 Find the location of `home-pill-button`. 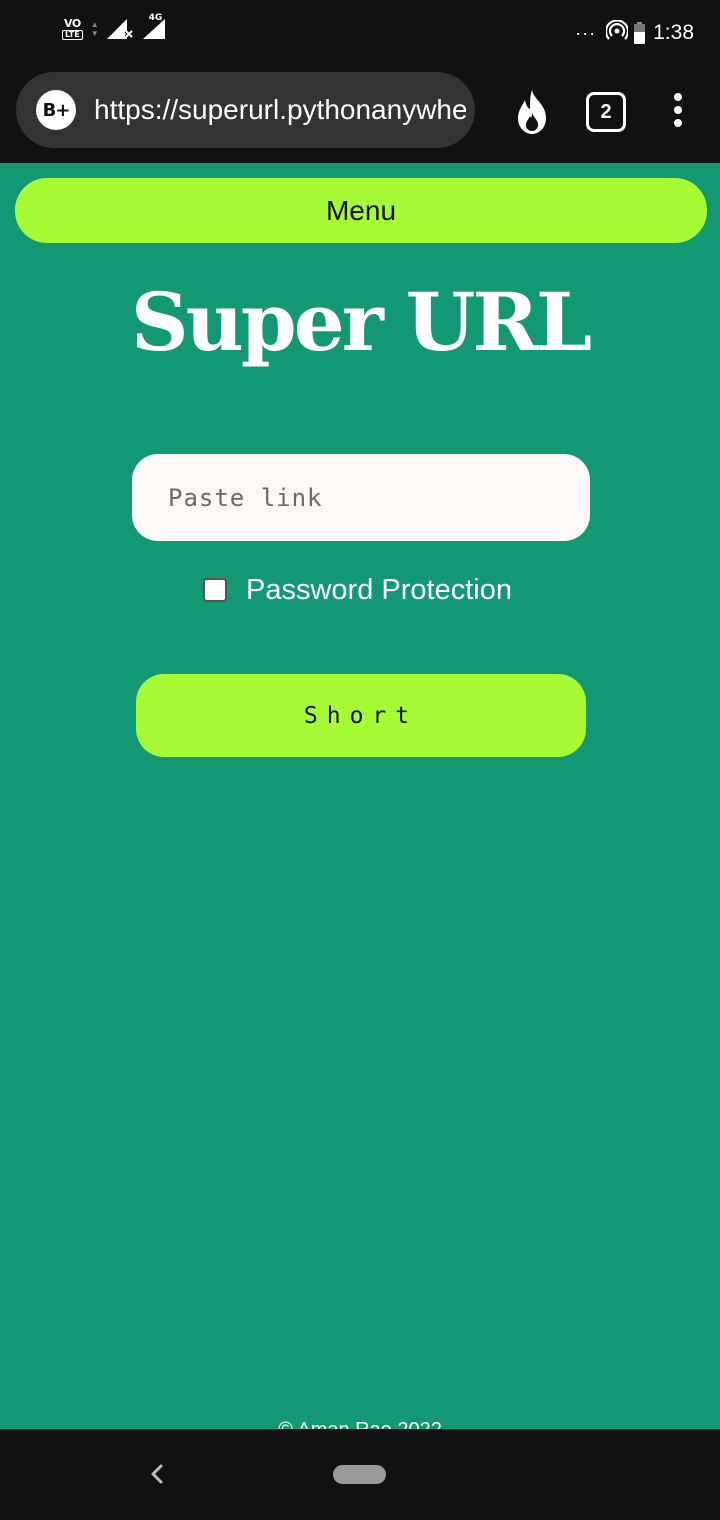

home-pill-button is located at coordinates (359, 1474).